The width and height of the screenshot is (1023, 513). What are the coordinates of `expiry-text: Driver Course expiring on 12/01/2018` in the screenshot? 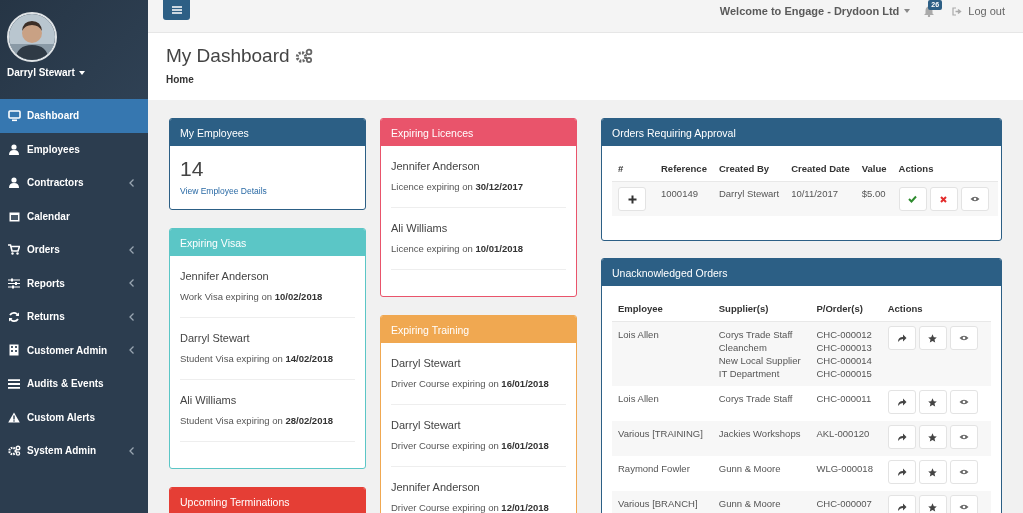 It's located at (470, 507).